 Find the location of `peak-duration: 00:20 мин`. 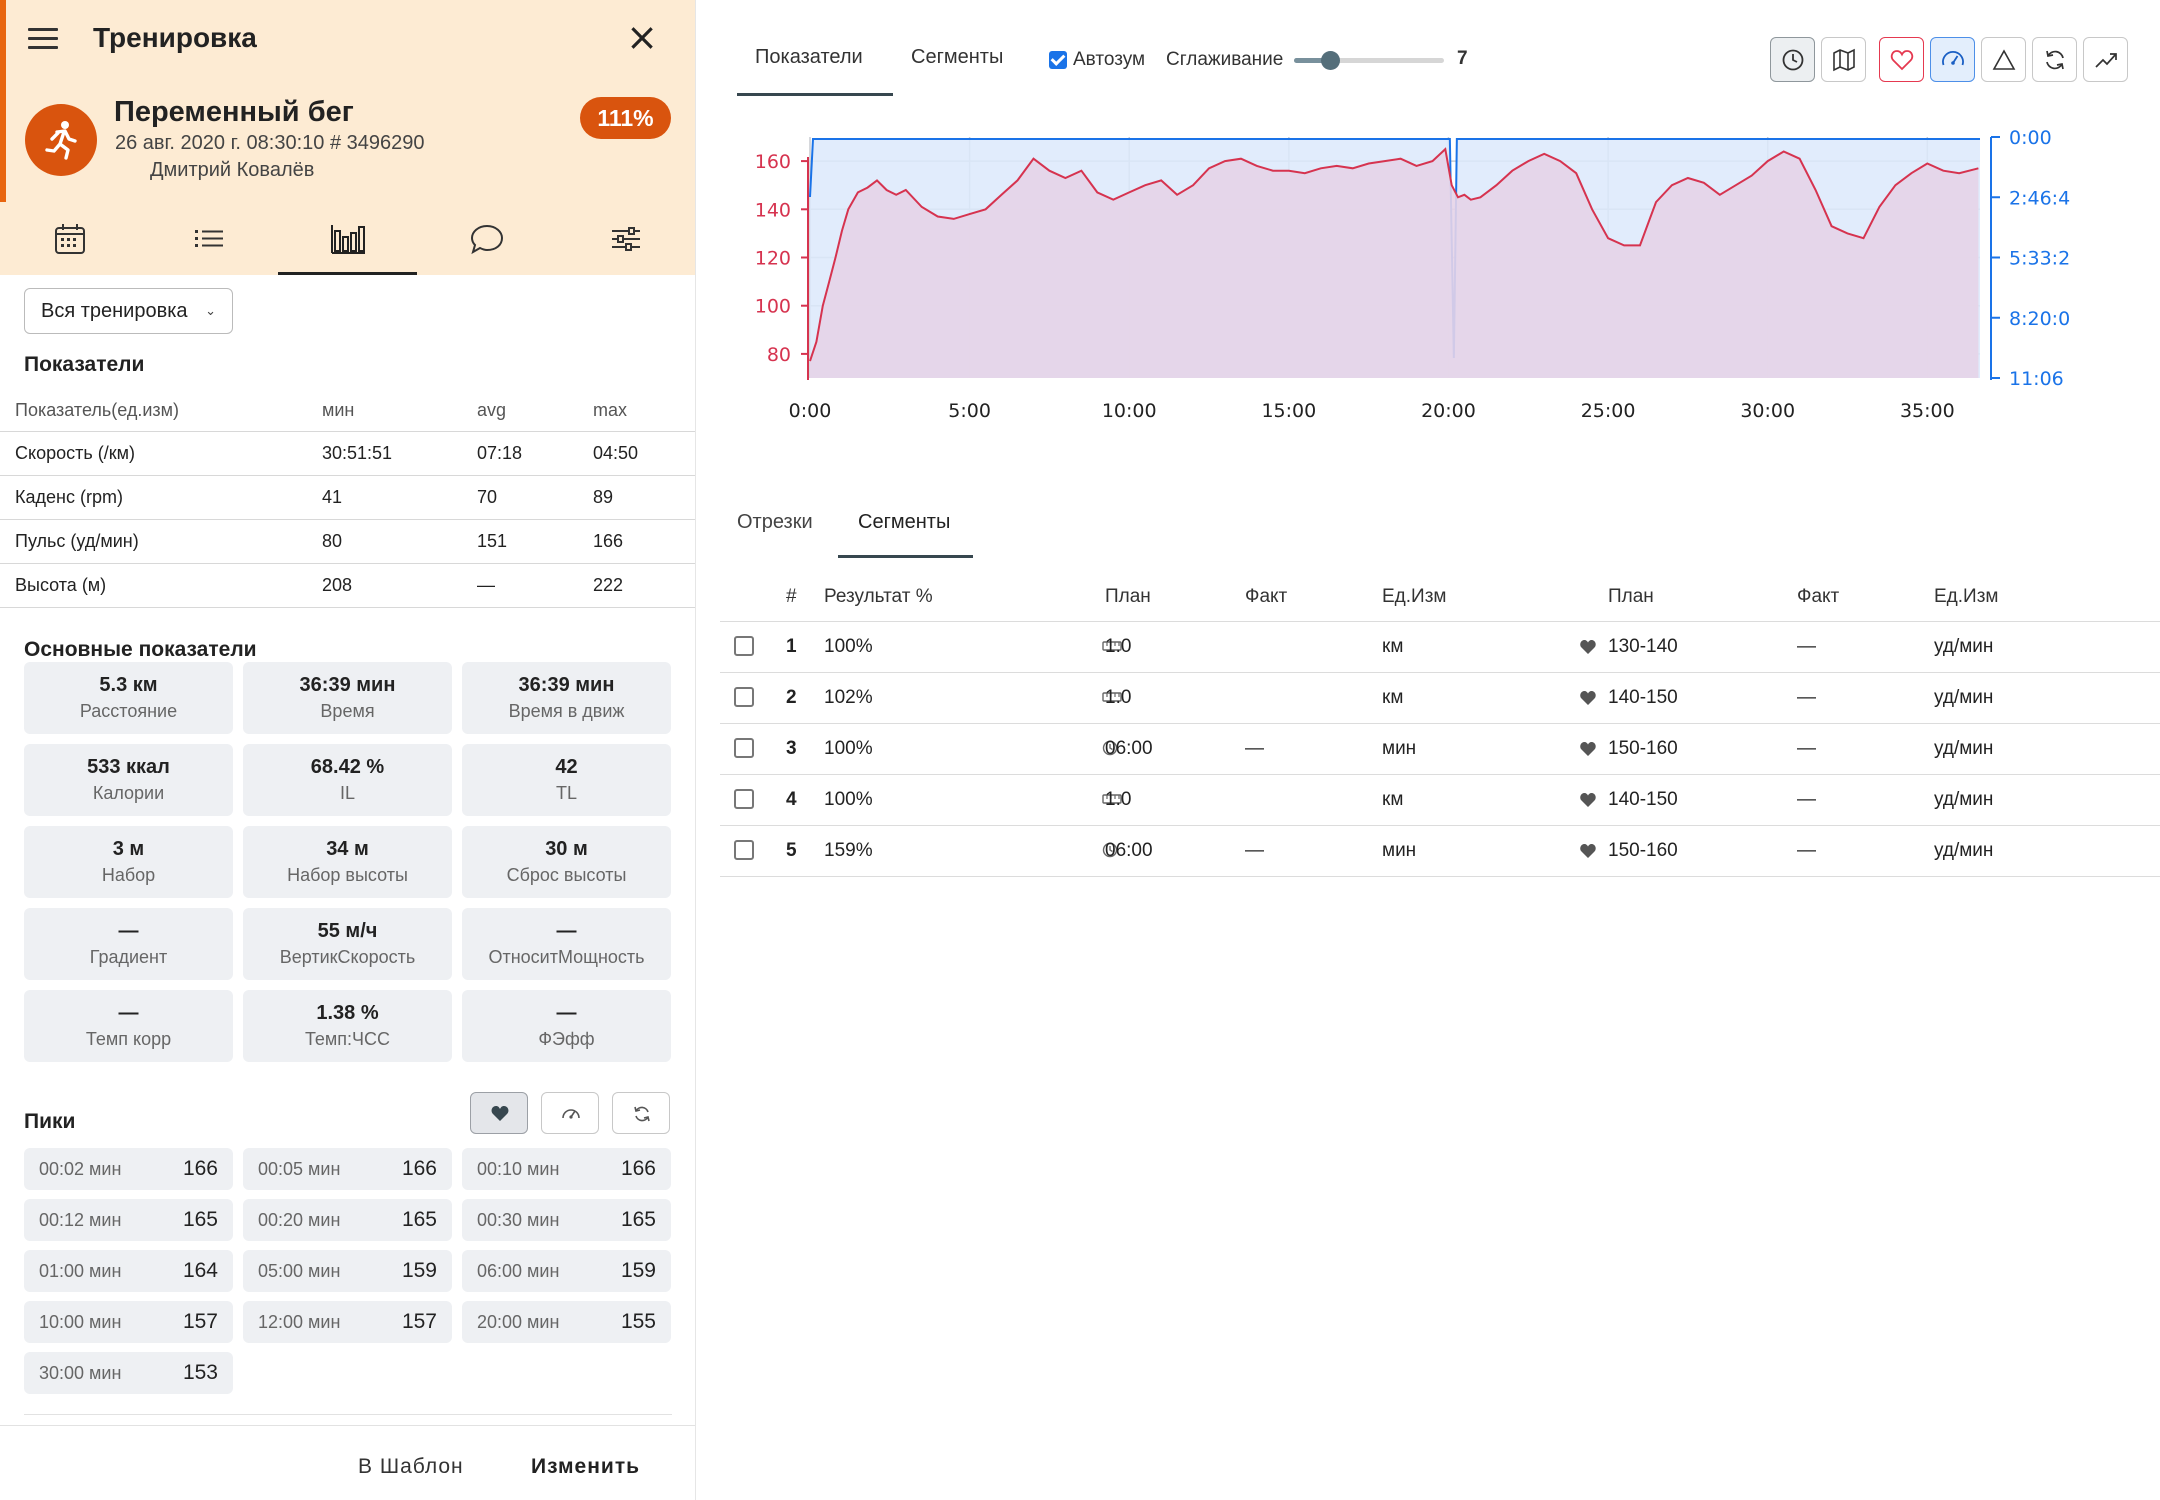

peak-duration: 00:20 мин is located at coordinates (299, 1220).